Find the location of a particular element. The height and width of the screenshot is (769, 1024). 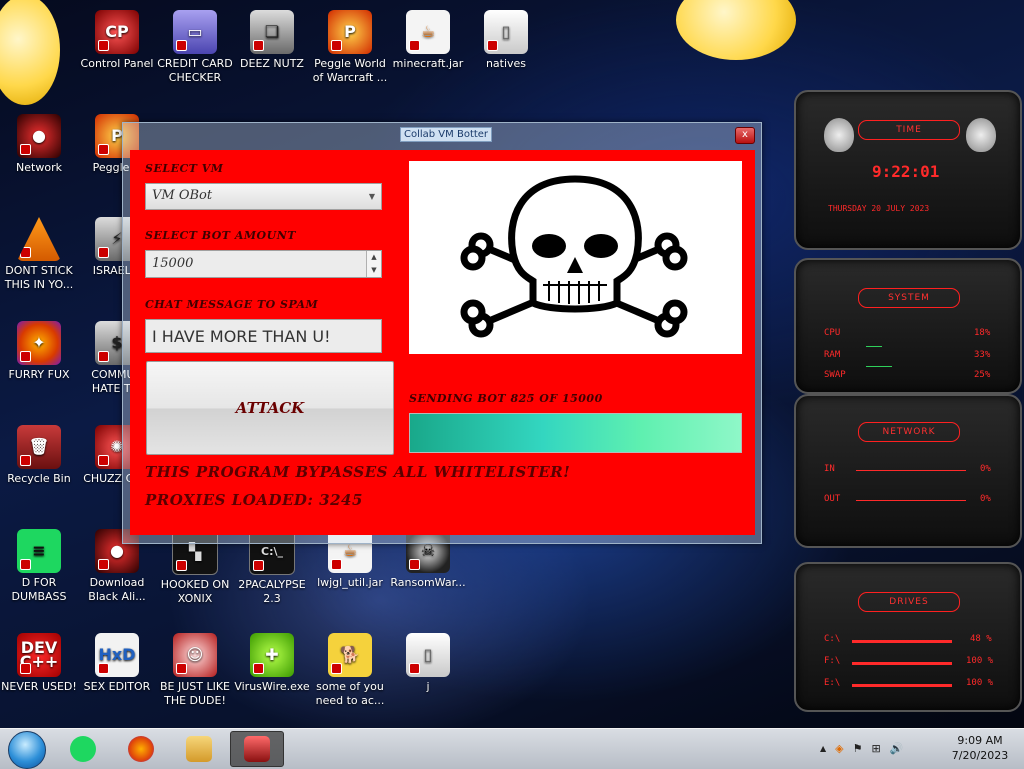

desktop-icon-minecraft-jar: ☕ minecraft.jar is located at coordinates (428, 40).